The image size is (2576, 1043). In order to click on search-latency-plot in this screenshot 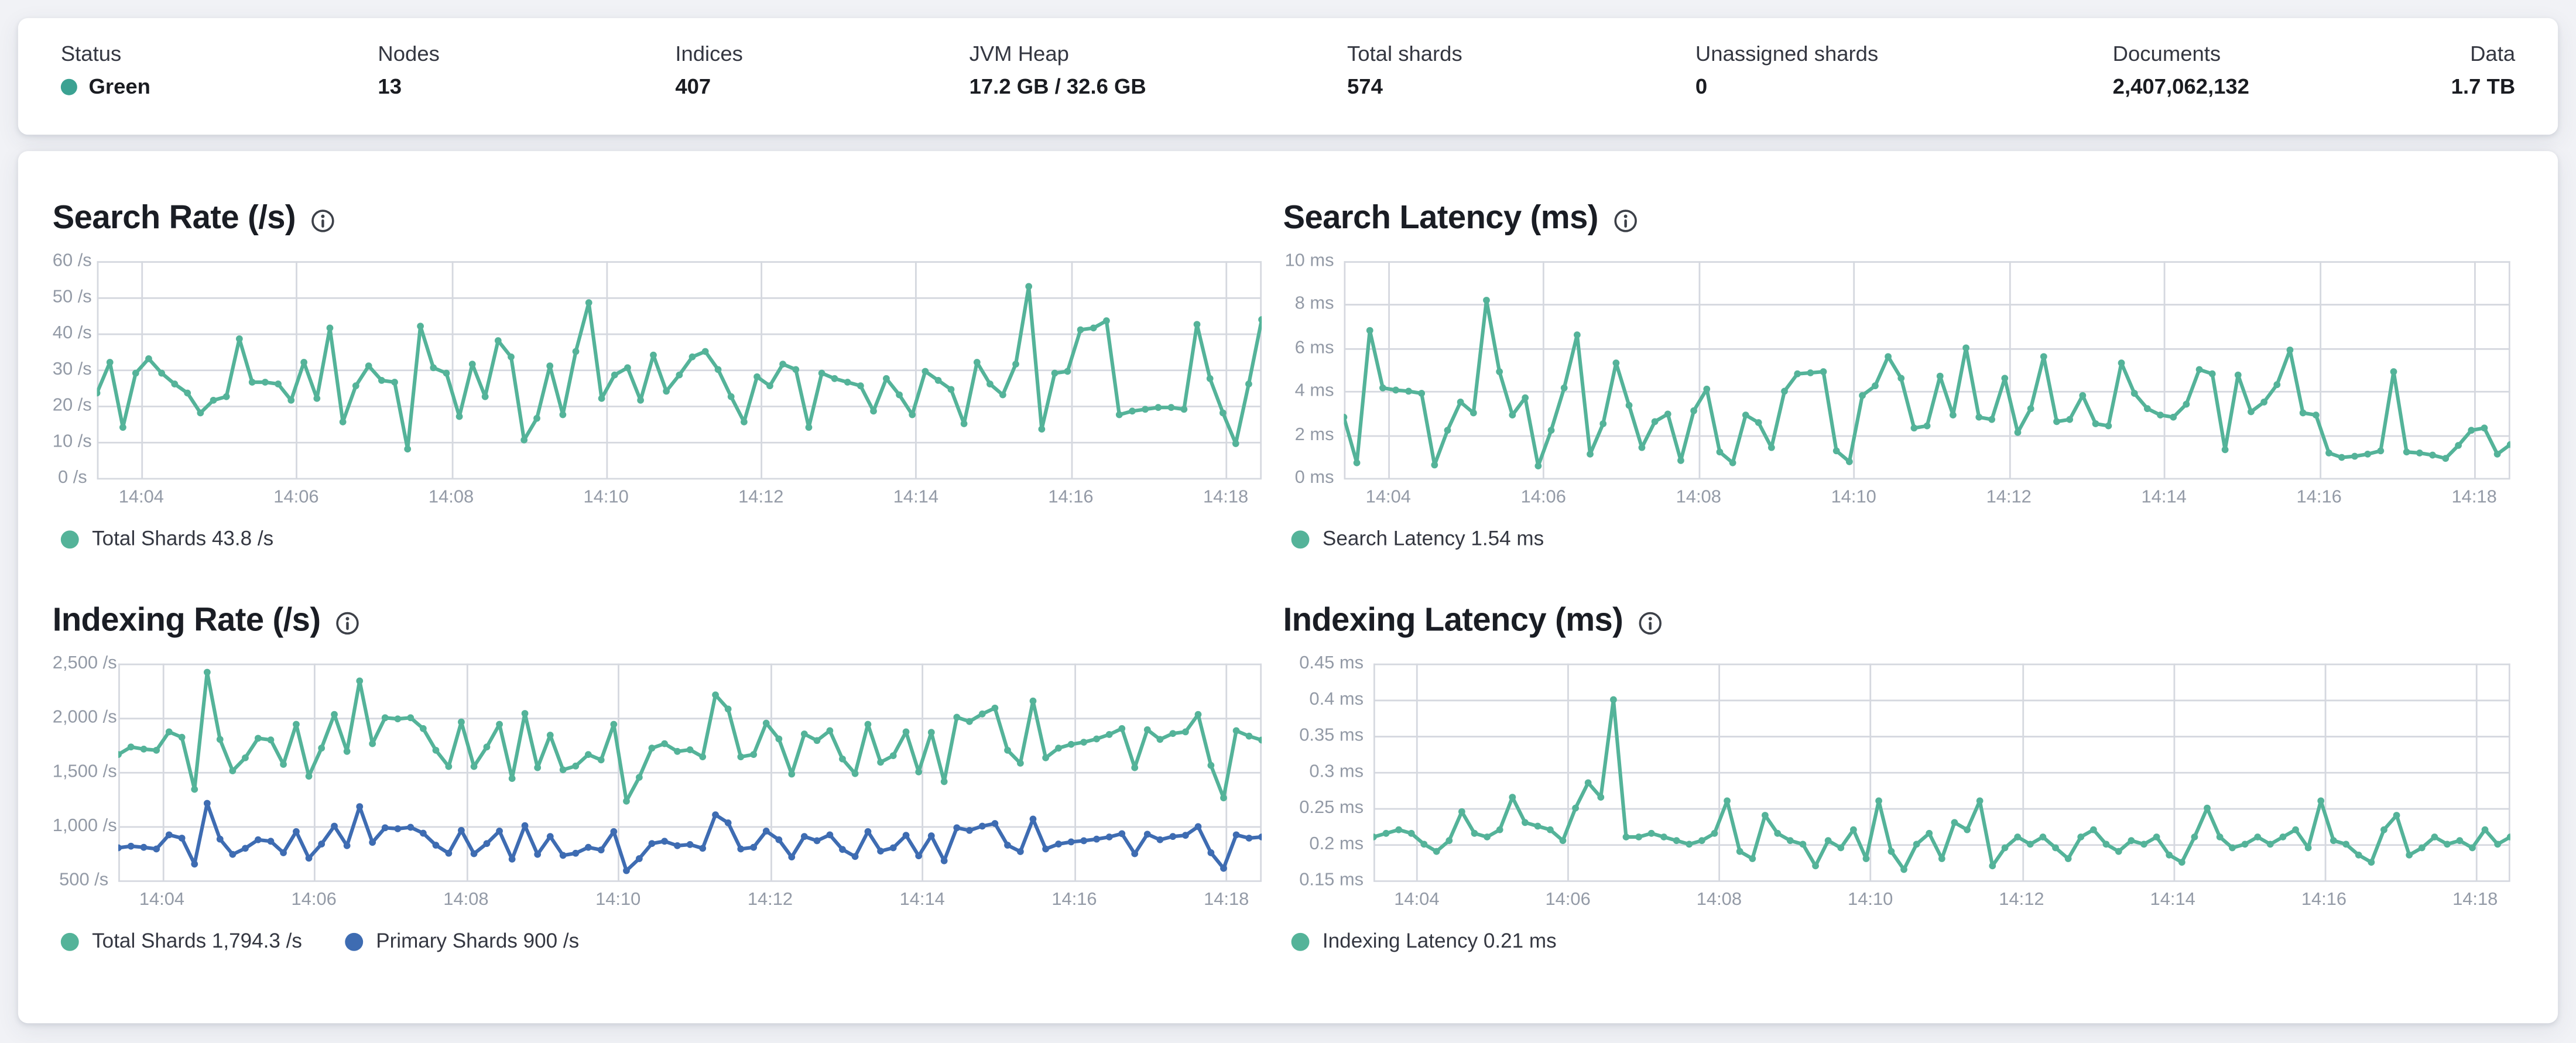, I will do `click(1927, 370)`.